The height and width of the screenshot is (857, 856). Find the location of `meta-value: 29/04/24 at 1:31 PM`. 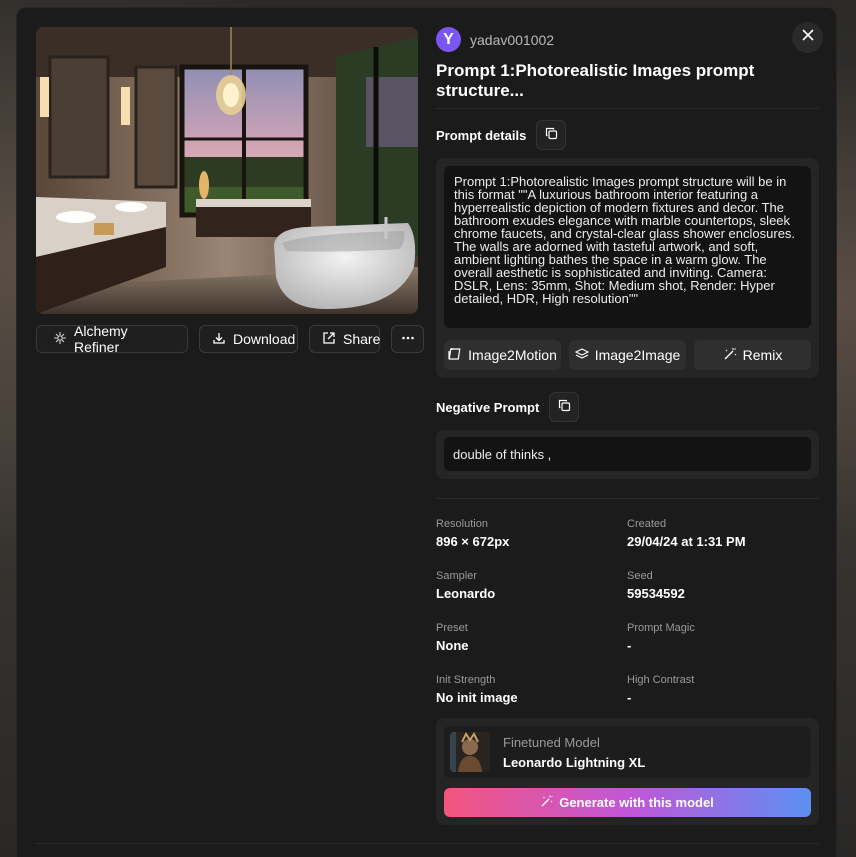

meta-value: 29/04/24 at 1:31 PM is located at coordinates (686, 541).